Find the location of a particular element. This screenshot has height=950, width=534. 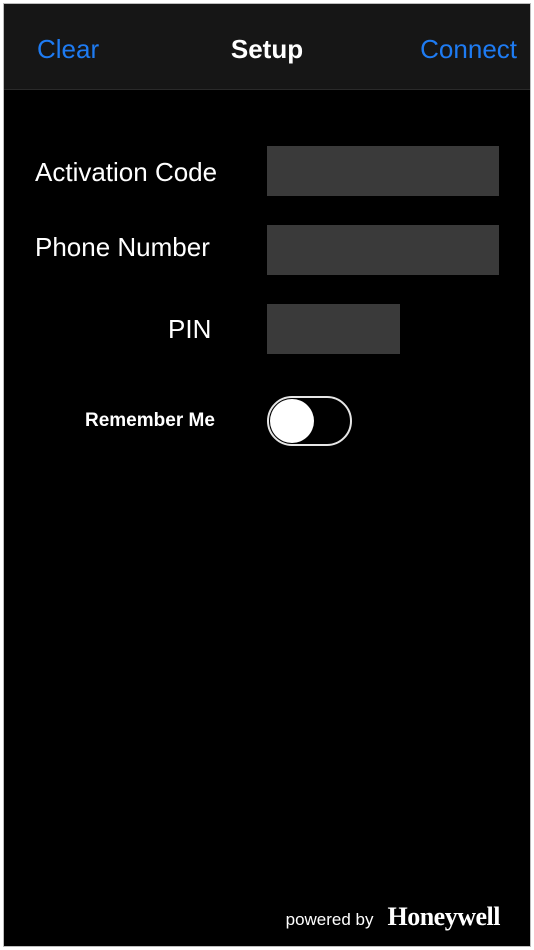

activation-code-label: Activation Code is located at coordinates (126, 172).